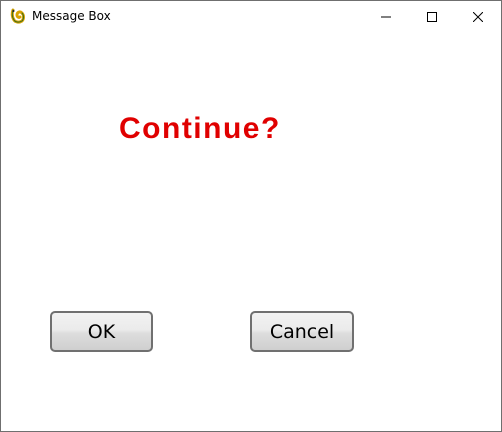  Describe the element at coordinates (18, 16) in the screenshot. I see `pygame-snake-icon` at that location.